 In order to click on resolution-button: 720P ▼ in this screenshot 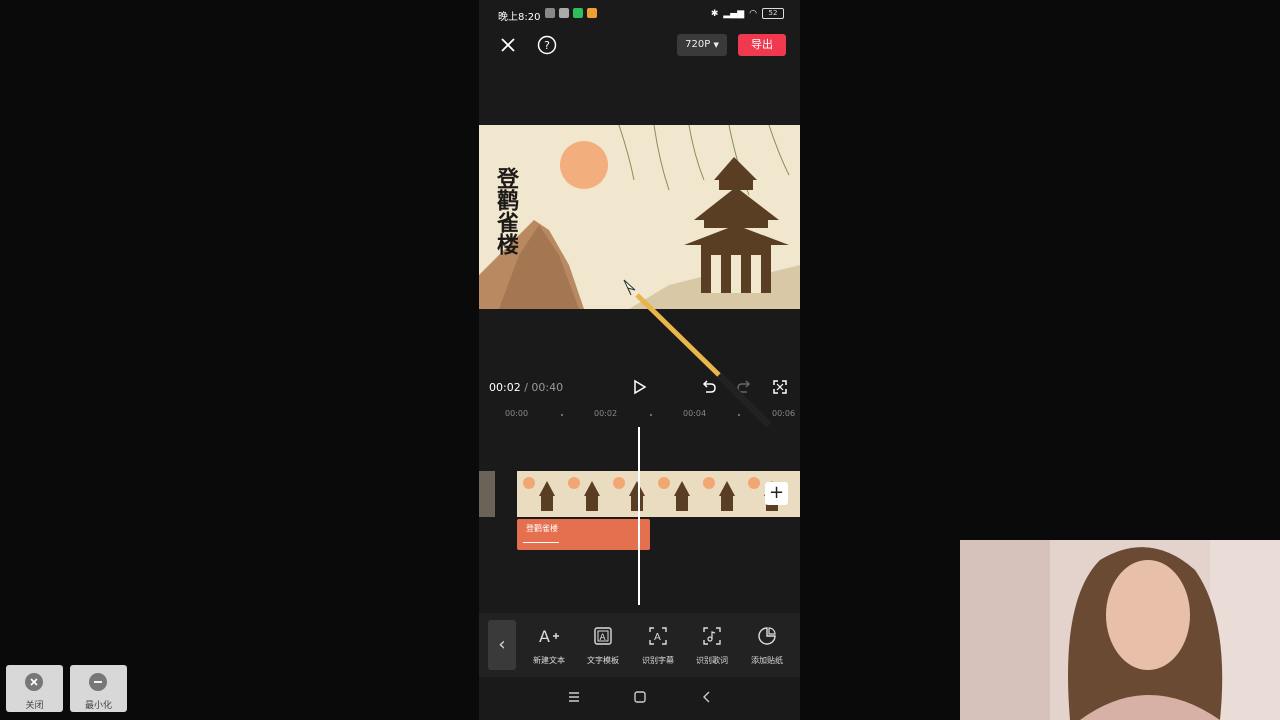, I will do `click(702, 45)`.